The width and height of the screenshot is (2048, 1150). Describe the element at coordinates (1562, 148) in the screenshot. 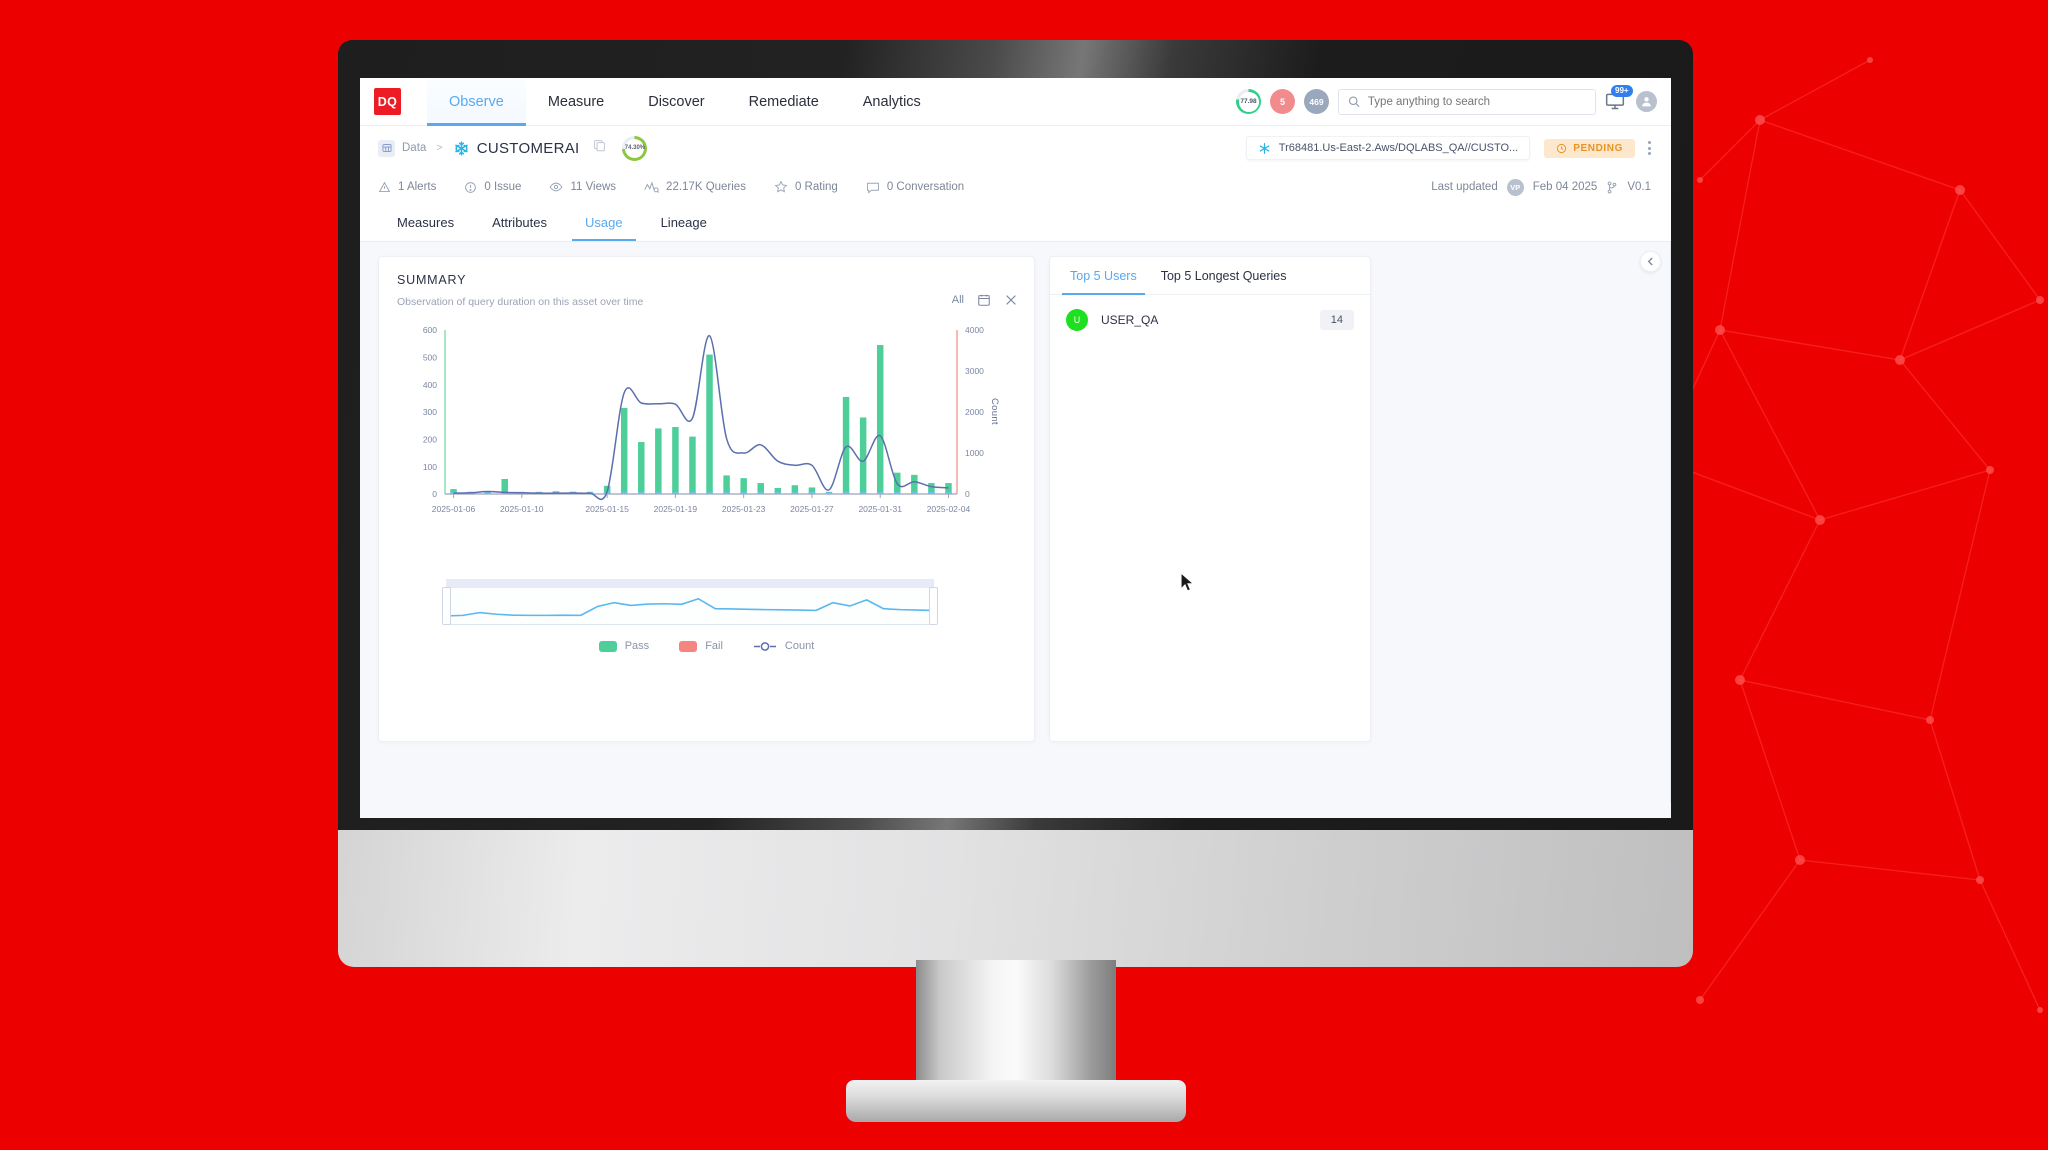

I see `pending-clock-icon` at that location.